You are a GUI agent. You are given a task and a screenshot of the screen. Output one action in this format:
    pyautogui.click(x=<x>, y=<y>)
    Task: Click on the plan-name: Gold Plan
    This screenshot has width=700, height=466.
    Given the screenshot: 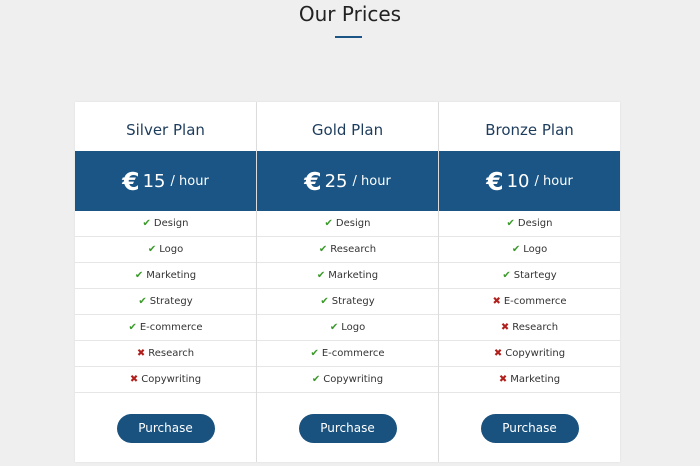 What is the action you would take?
    pyautogui.click(x=347, y=130)
    